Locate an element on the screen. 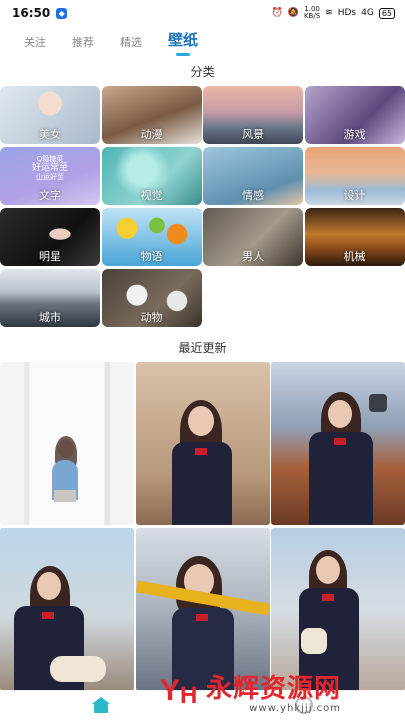 Image resolution: width=405 pixels, height=720 pixels. mute-icon: 🔕 is located at coordinates (293, 13).